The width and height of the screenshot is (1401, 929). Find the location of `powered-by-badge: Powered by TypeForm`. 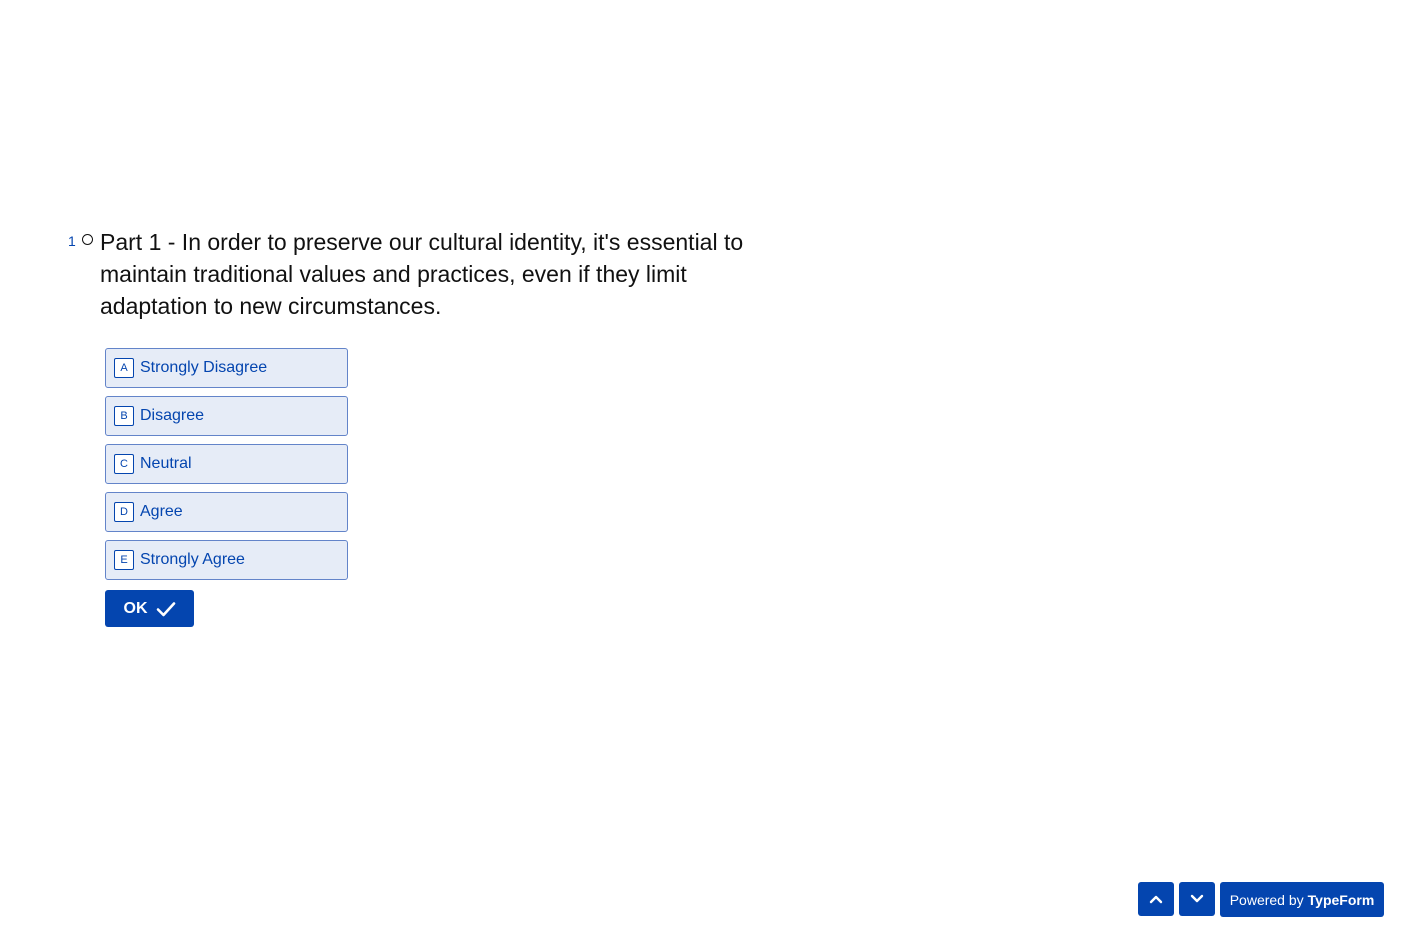

powered-by-badge: Powered by TypeForm is located at coordinates (1302, 899).